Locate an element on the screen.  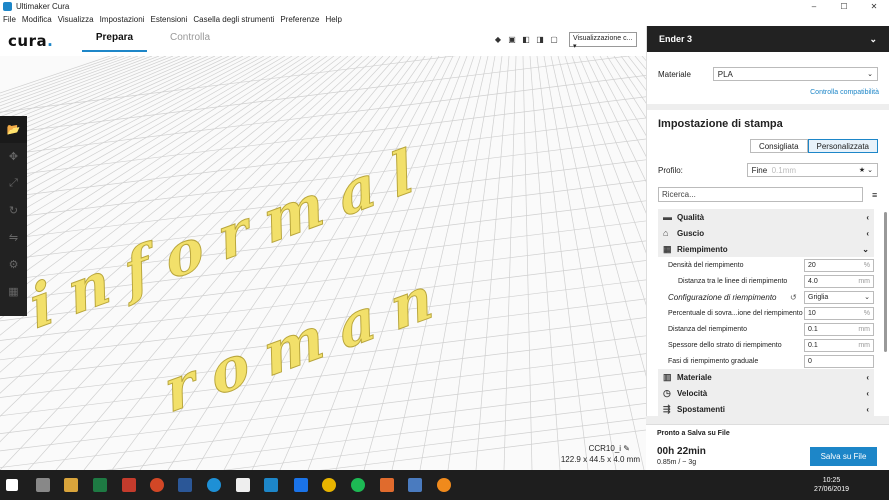
tool-app-icon is located at coordinates (415, 485).